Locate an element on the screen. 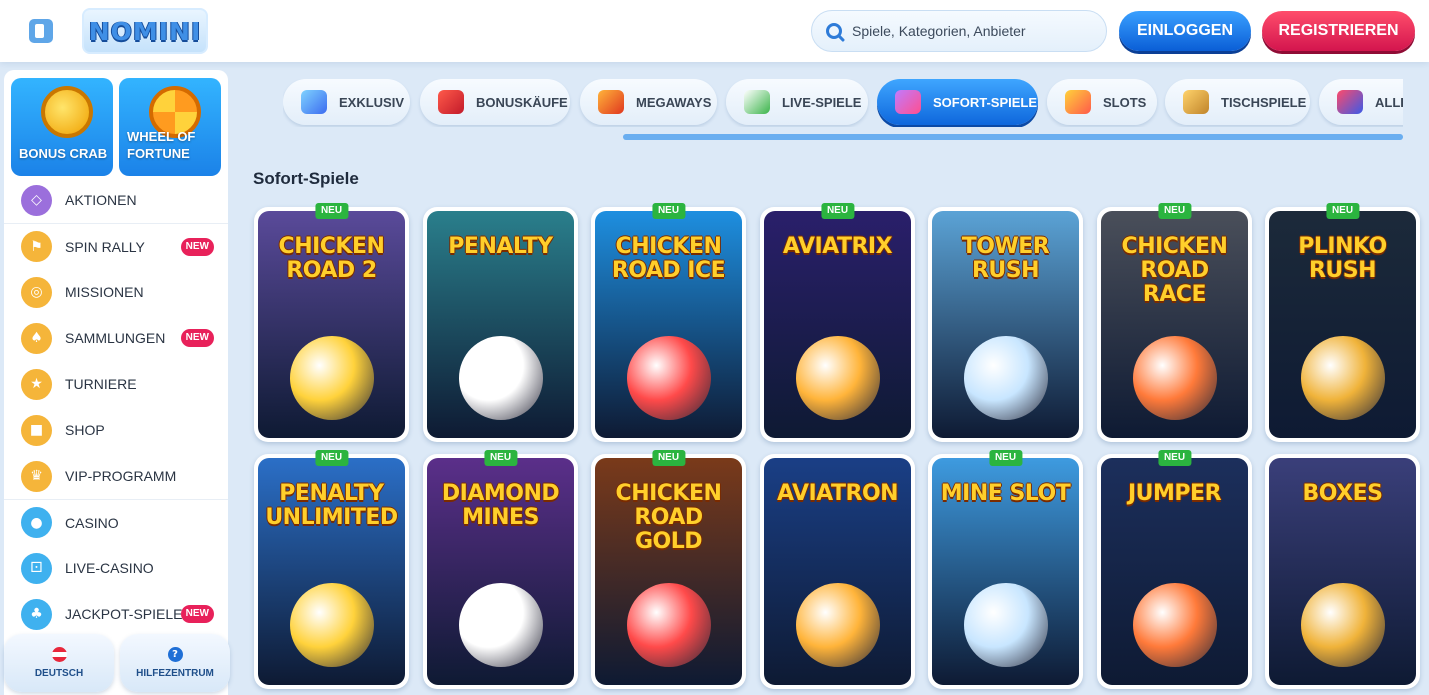 The image size is (1429, 695). game-card: NEU CHICKEN ROAD 2 is located at coordinates (331, 322).